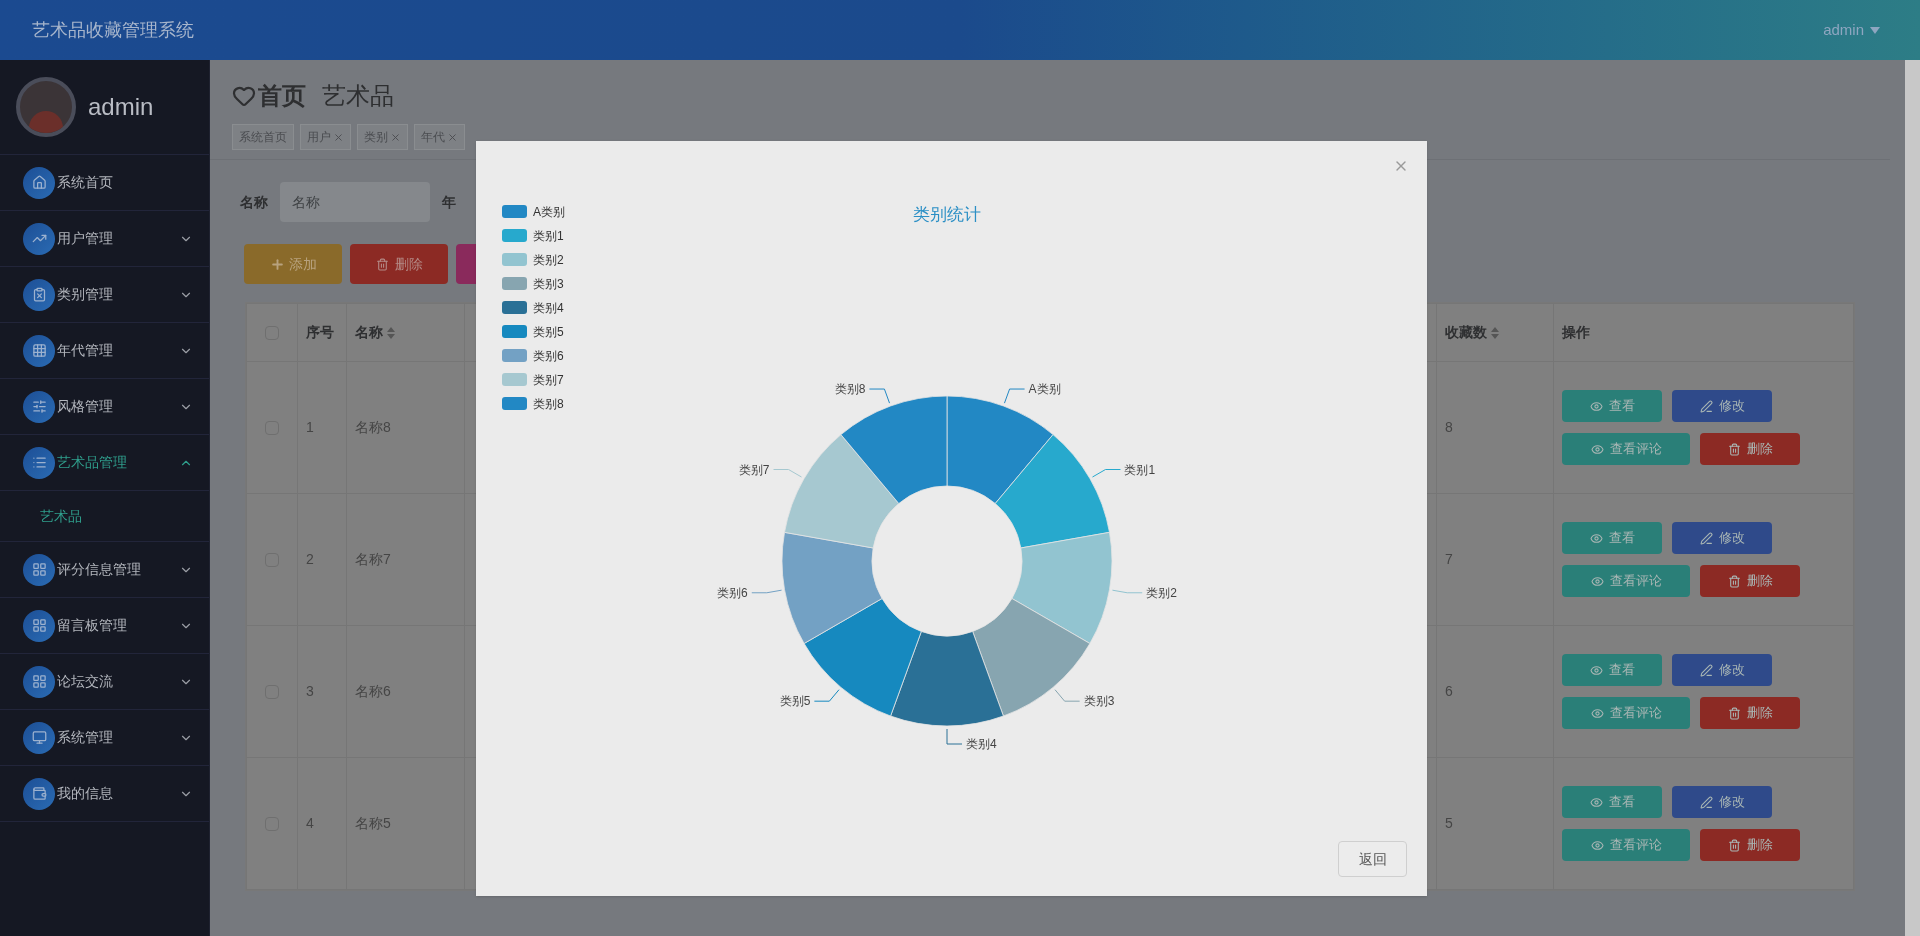 This screenshot has width=1920, height=936. What do you see at coordinates (405, 332) in the screenshot?
I see `table-header-cell: 名称` at bounding box center [405, 332].